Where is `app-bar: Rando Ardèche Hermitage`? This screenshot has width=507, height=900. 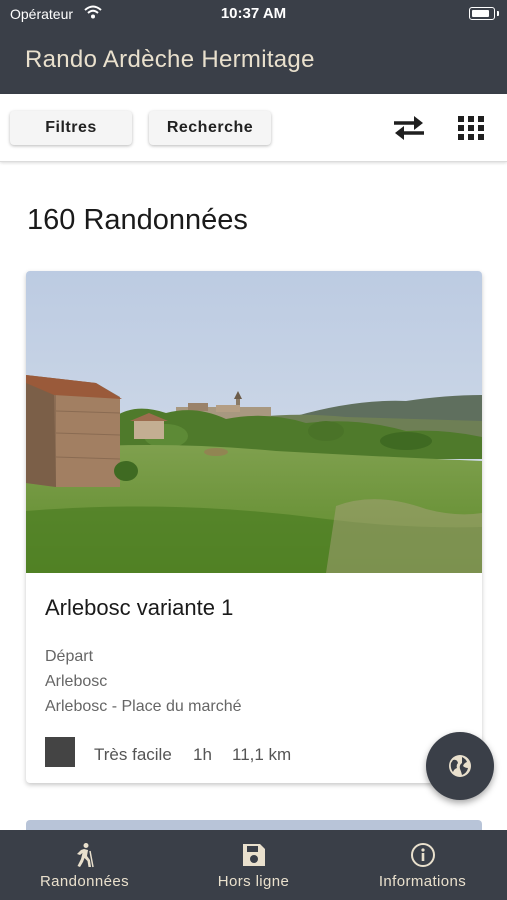 app-bar: Rando Ardèche Hermitage is located at coordinates (253, 61).